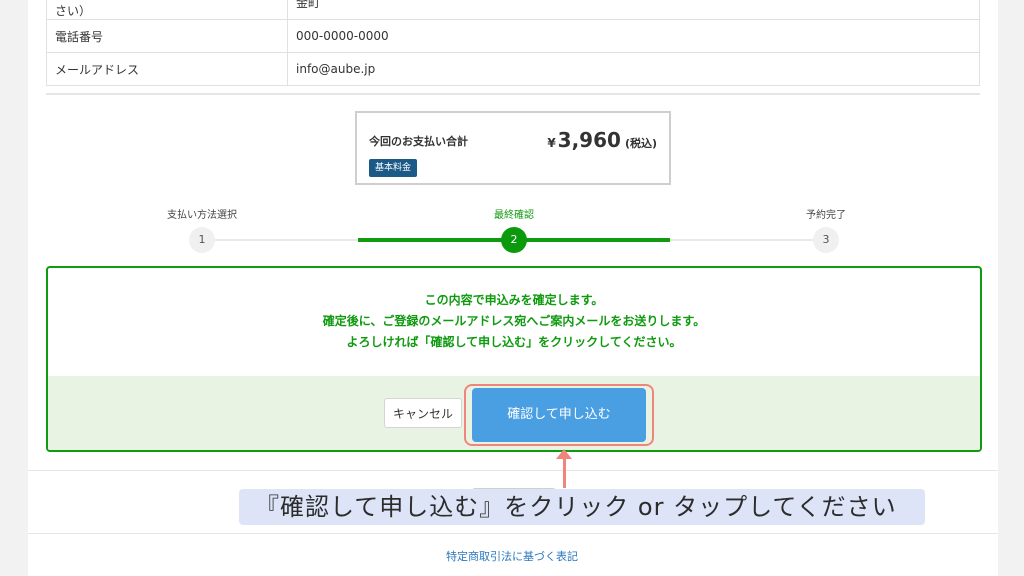 This screenshot has height=576, width=1024. Describe the element at coordinates (640, 143) in the screenshot. I see `tax-note: (税込)` at that location.